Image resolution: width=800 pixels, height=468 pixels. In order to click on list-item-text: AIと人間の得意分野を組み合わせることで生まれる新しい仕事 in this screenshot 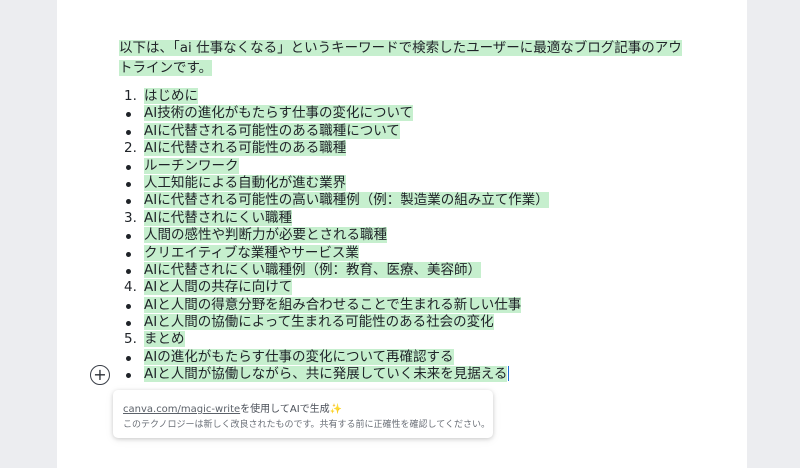, I will do `click(333, 304)`.